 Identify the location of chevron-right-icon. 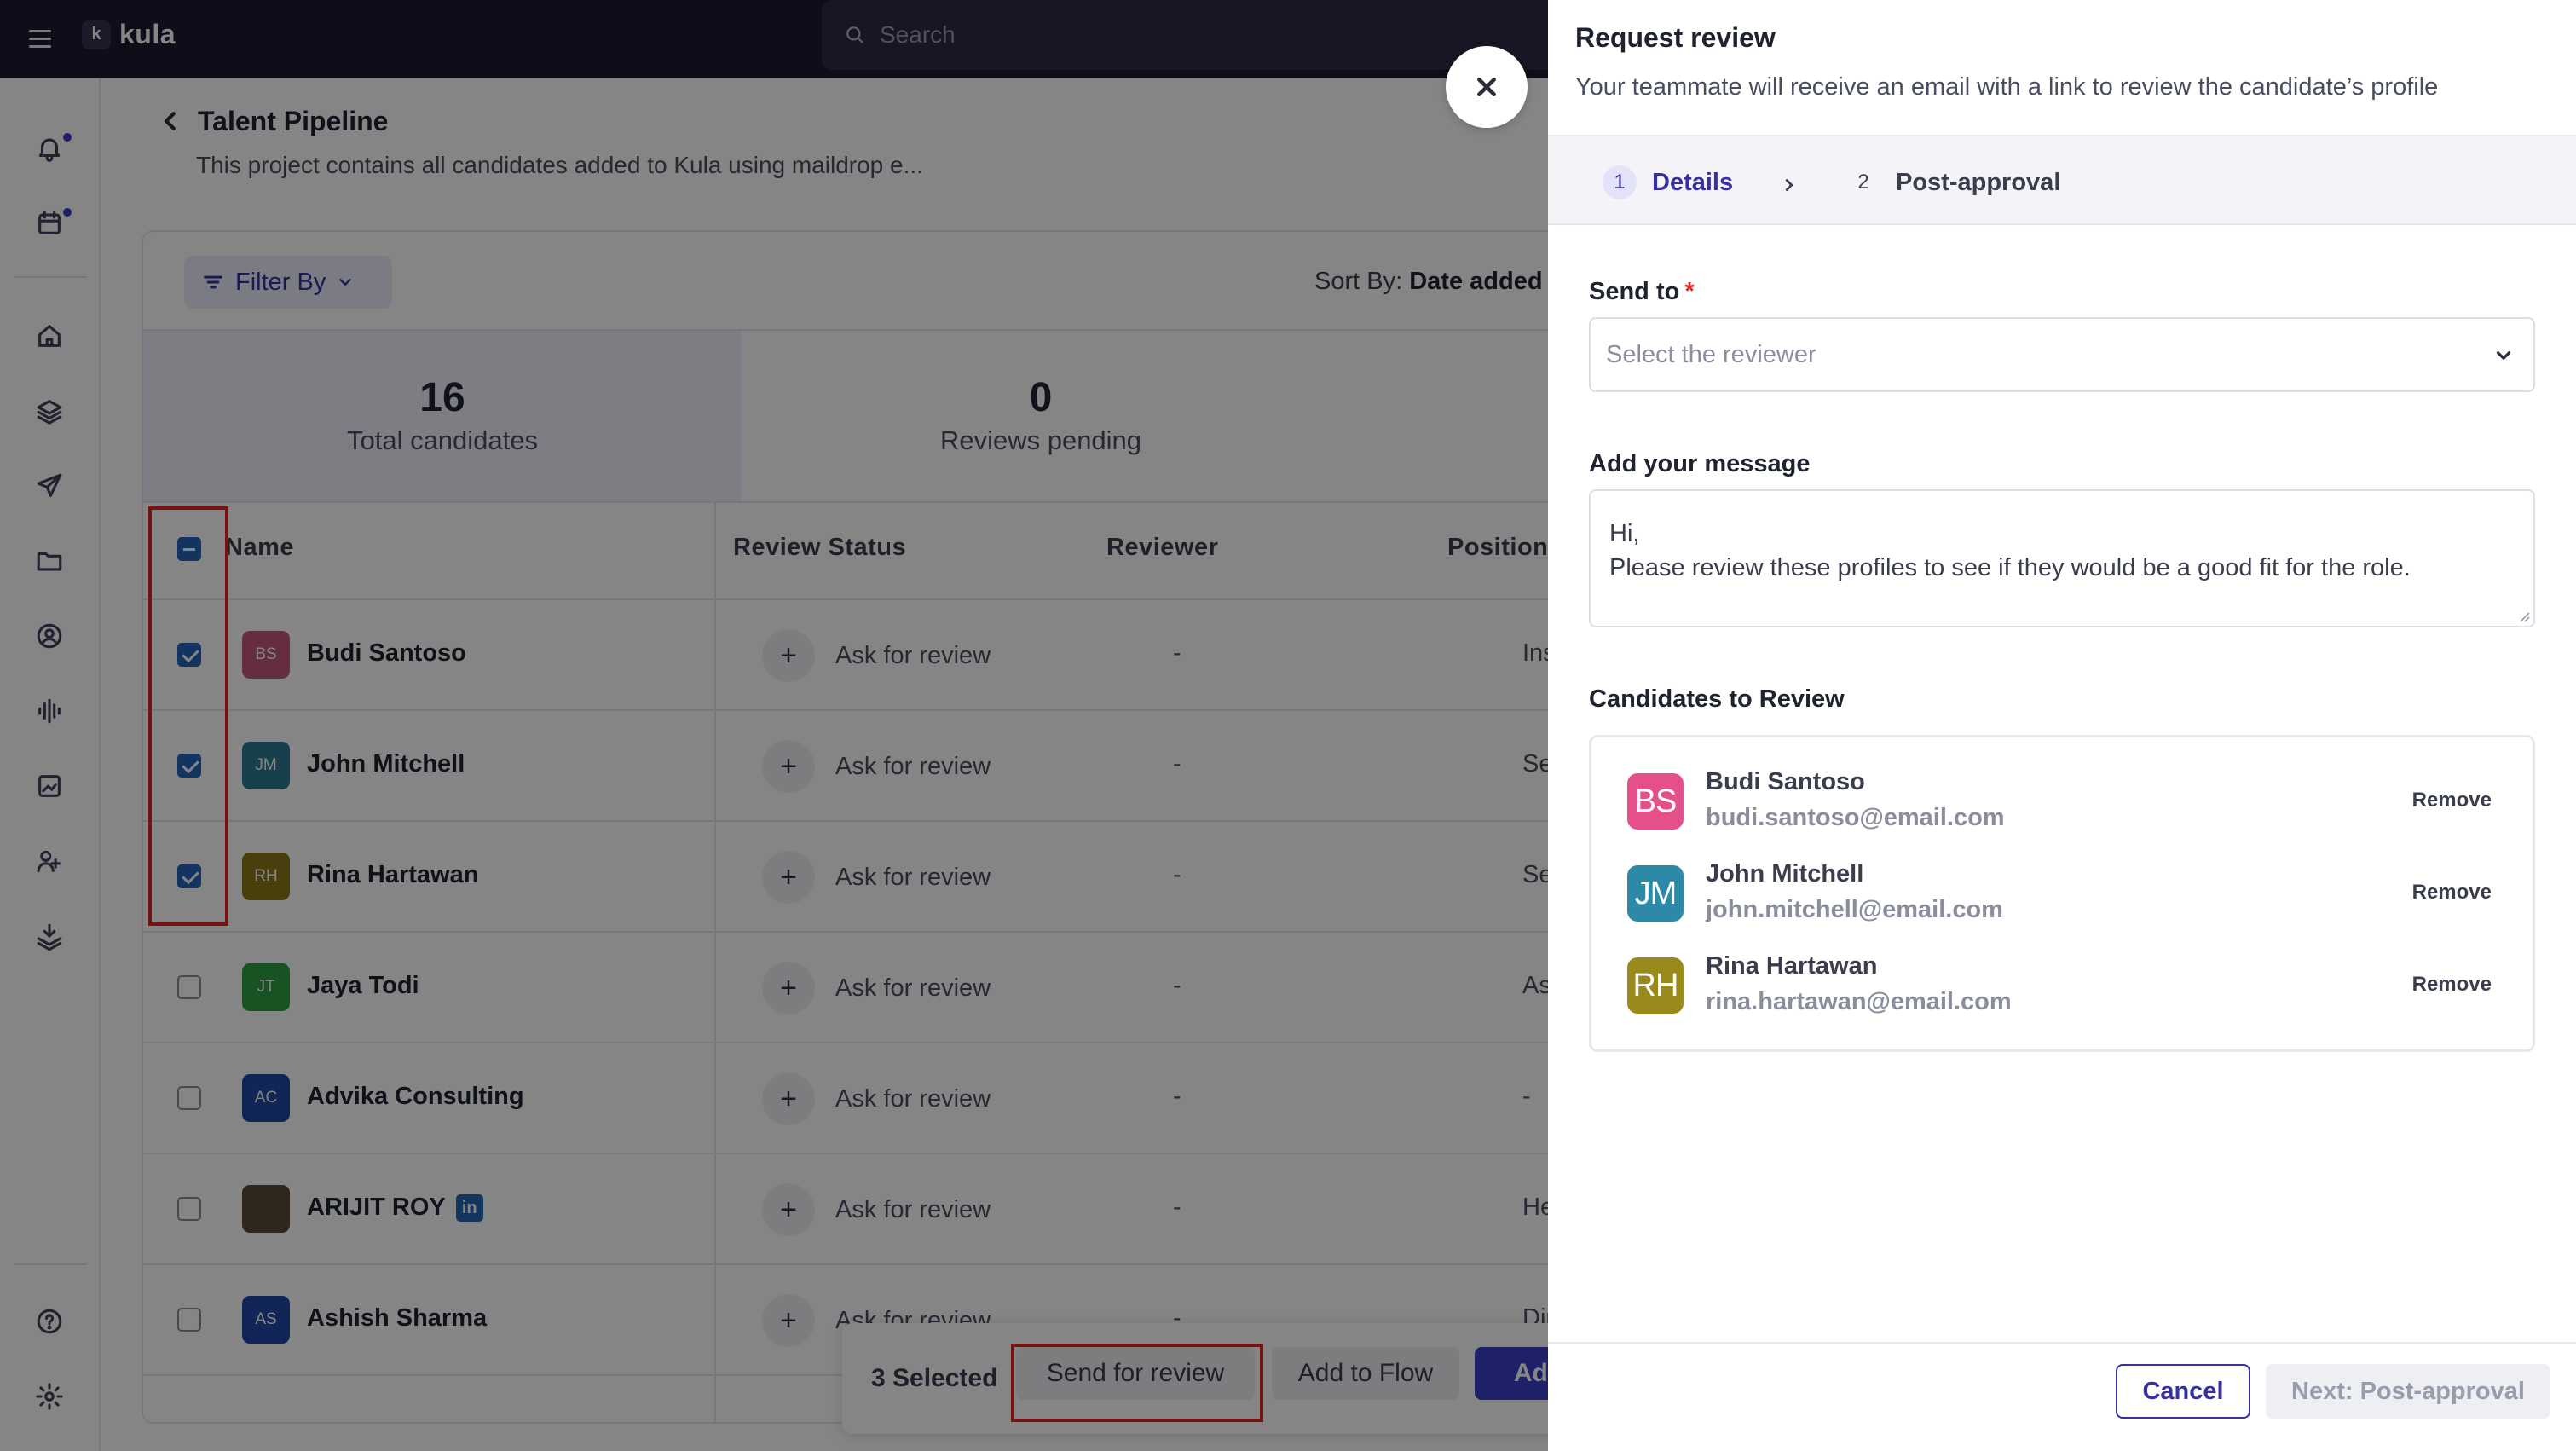
(1789, 187).